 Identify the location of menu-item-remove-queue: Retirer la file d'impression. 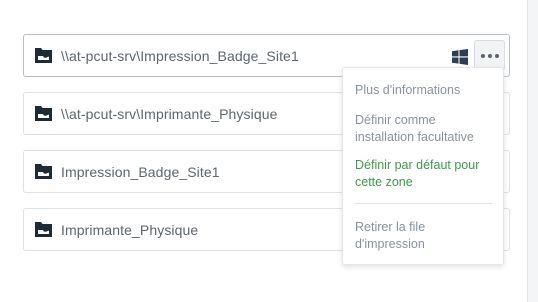
(425, 236).